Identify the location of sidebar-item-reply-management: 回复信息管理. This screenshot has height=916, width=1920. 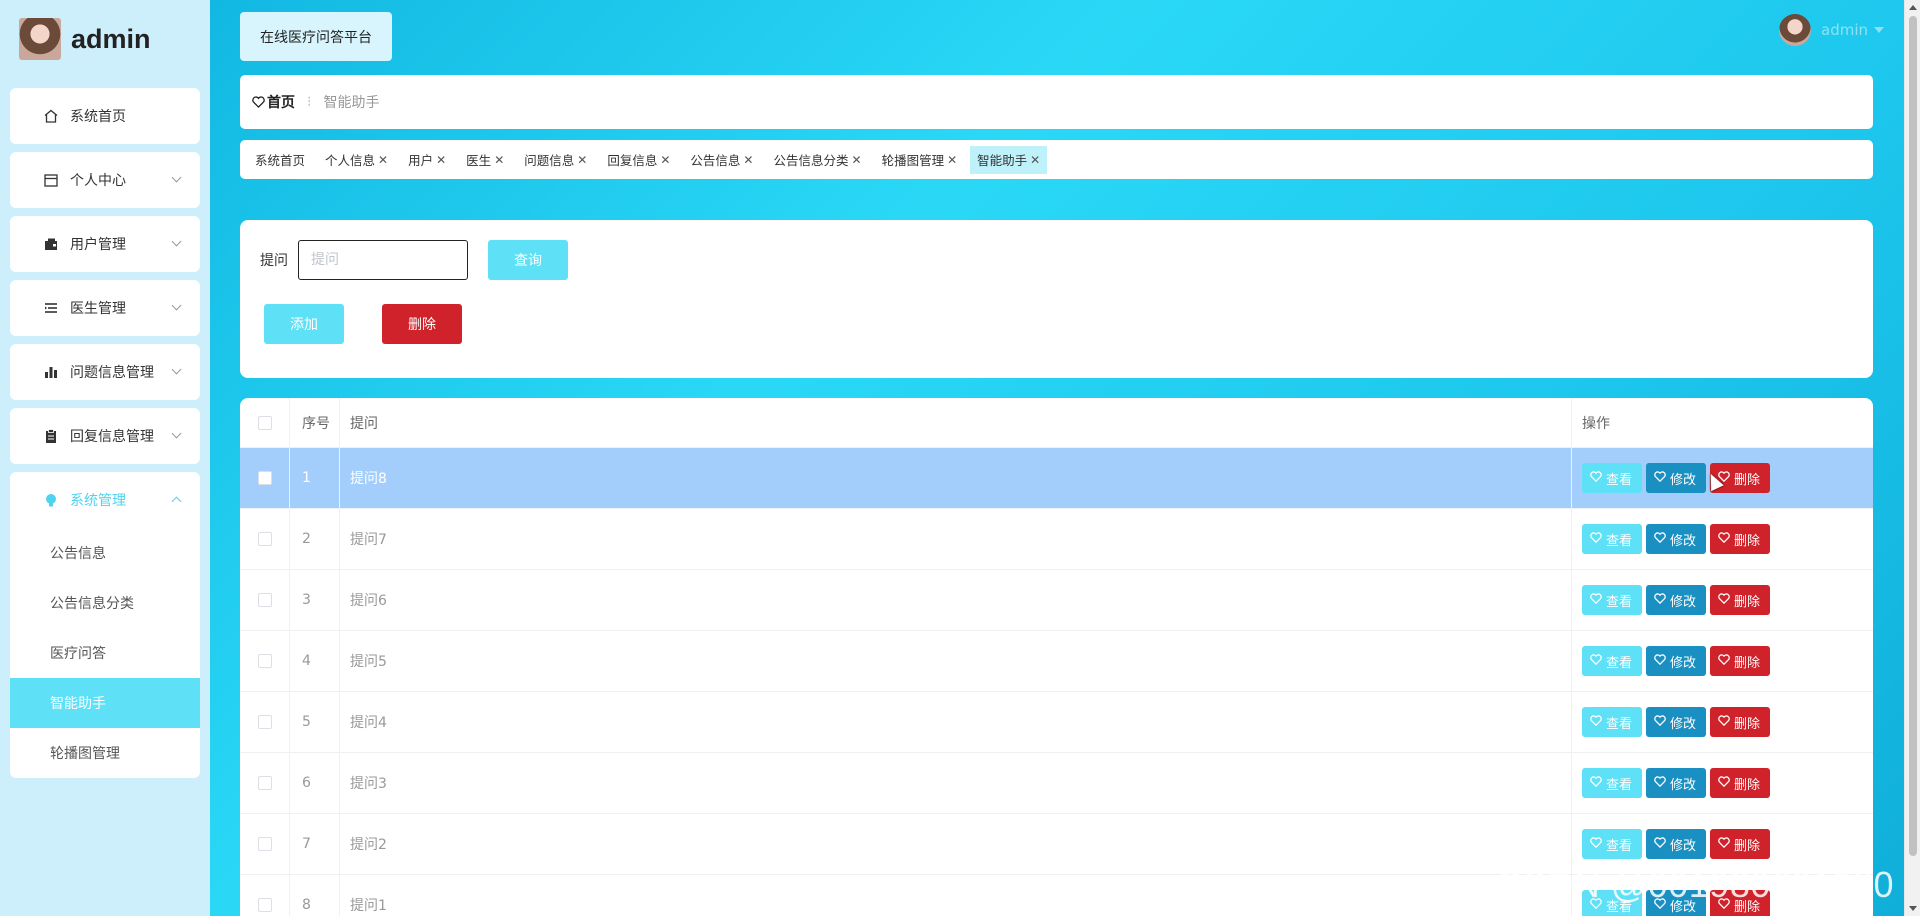
(105, 436).